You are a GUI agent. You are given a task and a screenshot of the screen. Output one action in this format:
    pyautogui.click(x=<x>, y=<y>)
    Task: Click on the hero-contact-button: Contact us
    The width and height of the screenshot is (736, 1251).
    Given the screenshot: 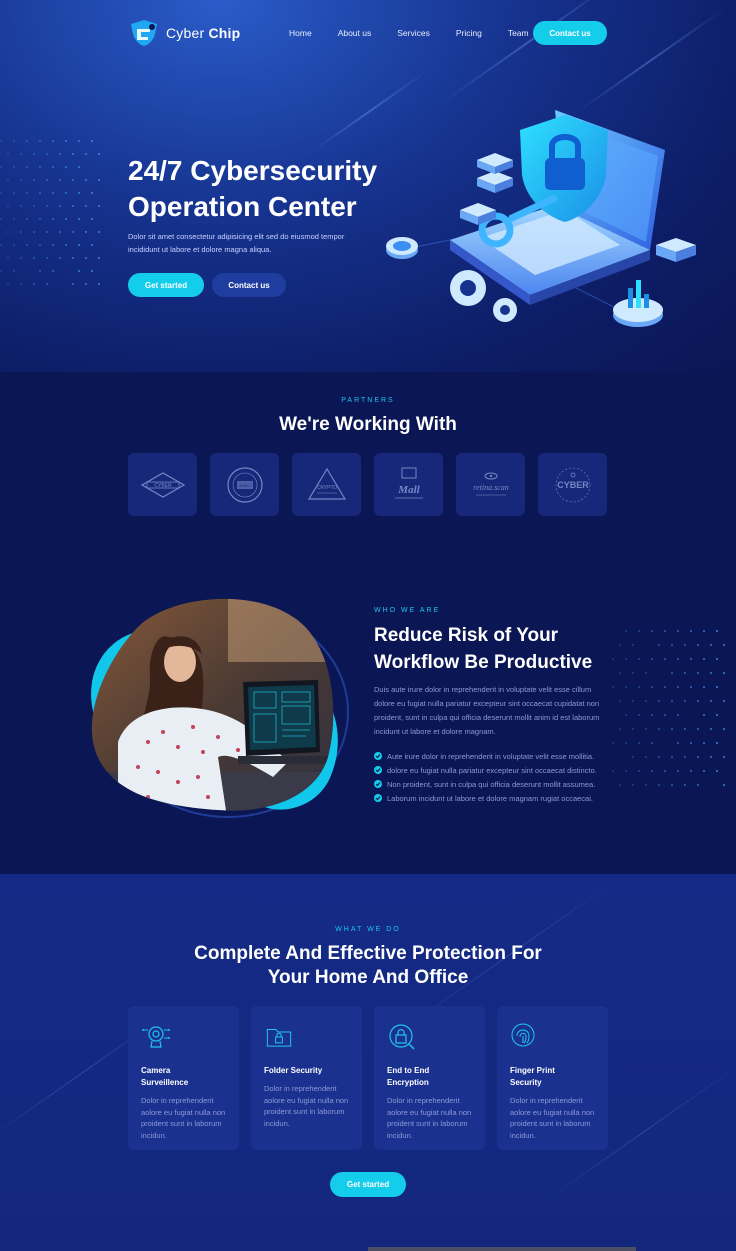 What is the action you would take?
    pyautogui.click(x=249, y=285)
    